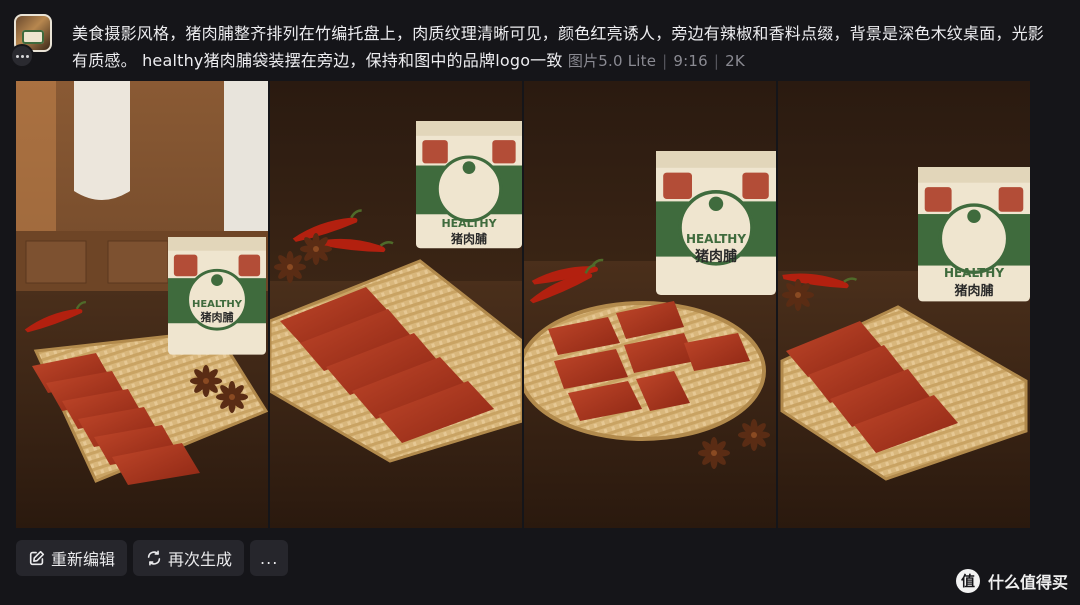  Describe the element at coordinates (735, 61) in the screenshot. I see `resolution-tag: 2K` at that location.